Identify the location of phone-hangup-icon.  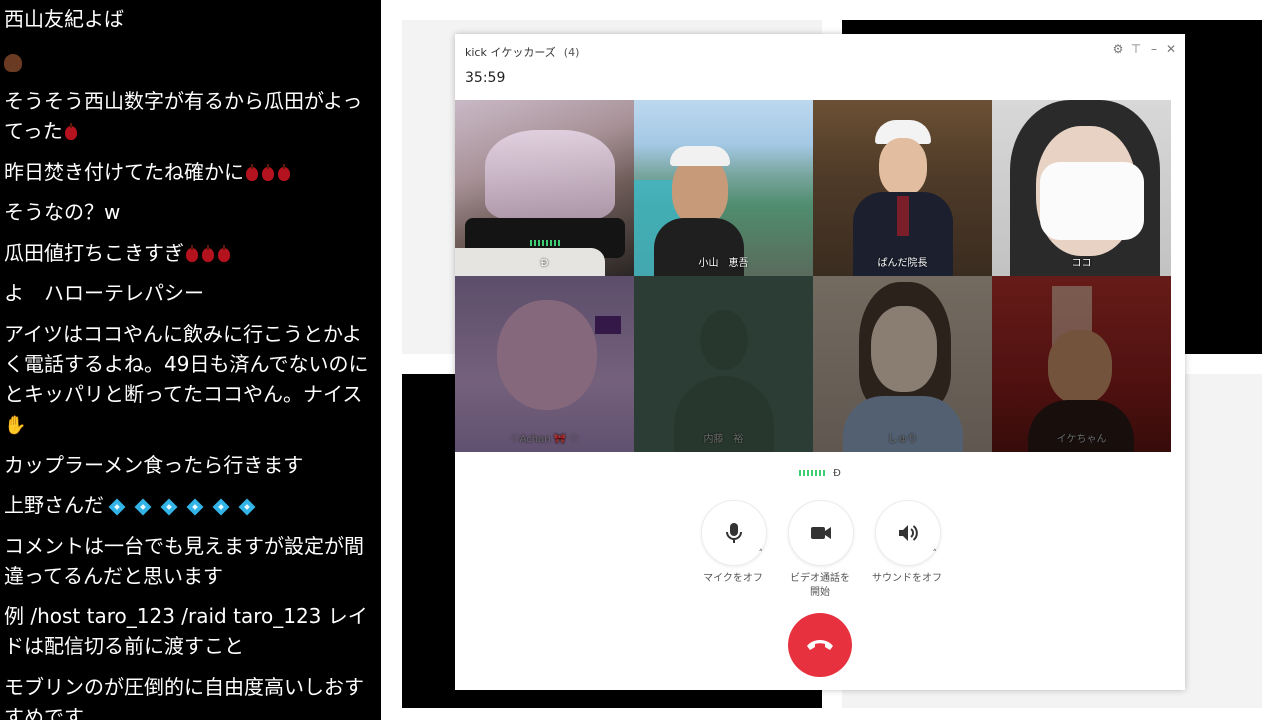
(820, 645).